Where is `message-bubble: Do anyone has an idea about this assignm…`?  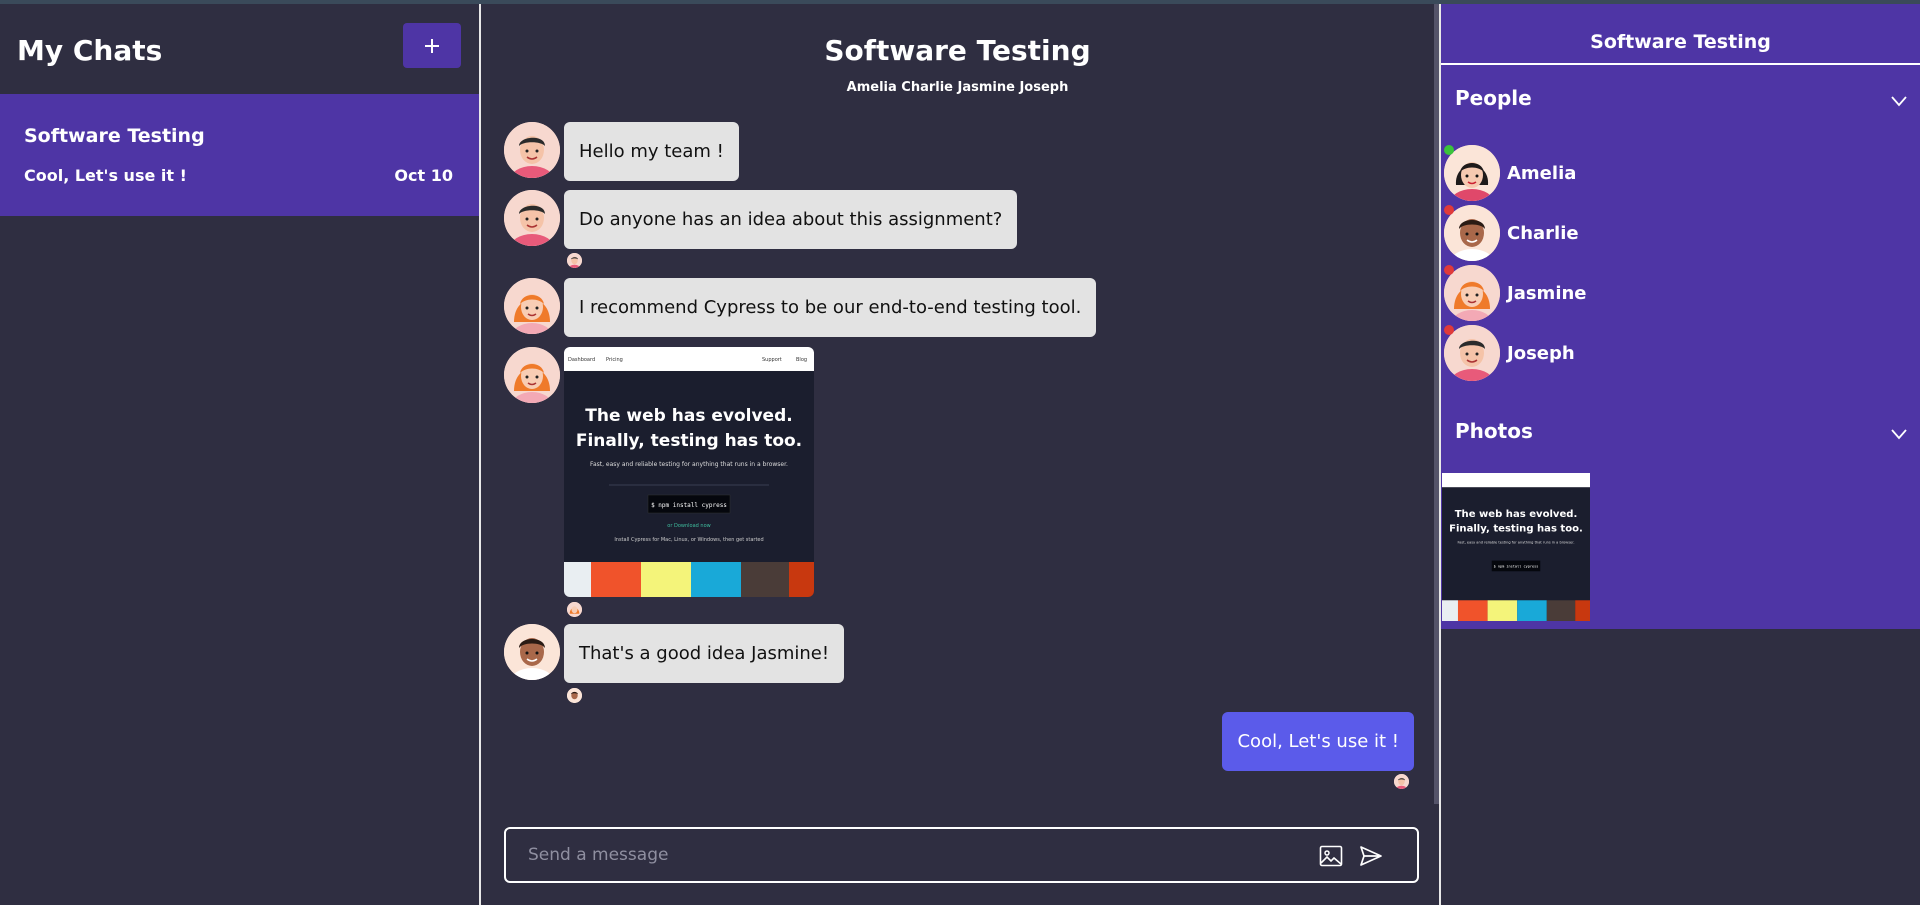
message-bubble: Do anyone has an idea about this assignm… is located at coordinates (791, 219).